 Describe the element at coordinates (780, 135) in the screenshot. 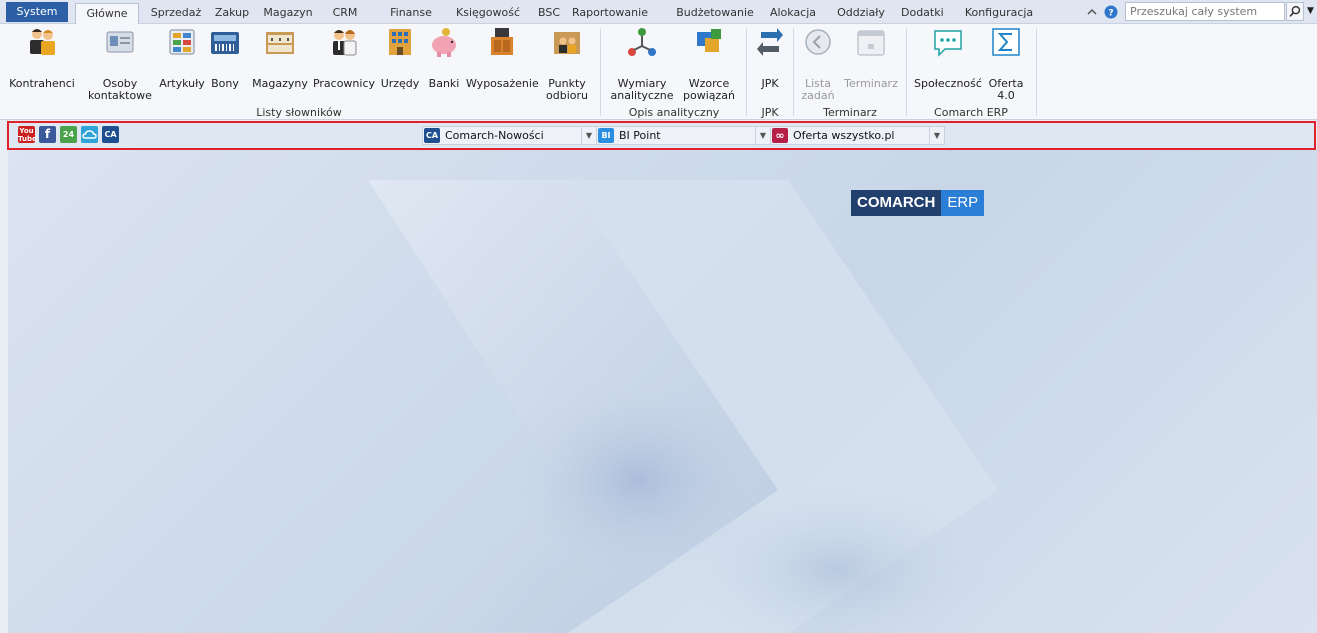

I see `oferta-combo-icon: ∞` at that location.